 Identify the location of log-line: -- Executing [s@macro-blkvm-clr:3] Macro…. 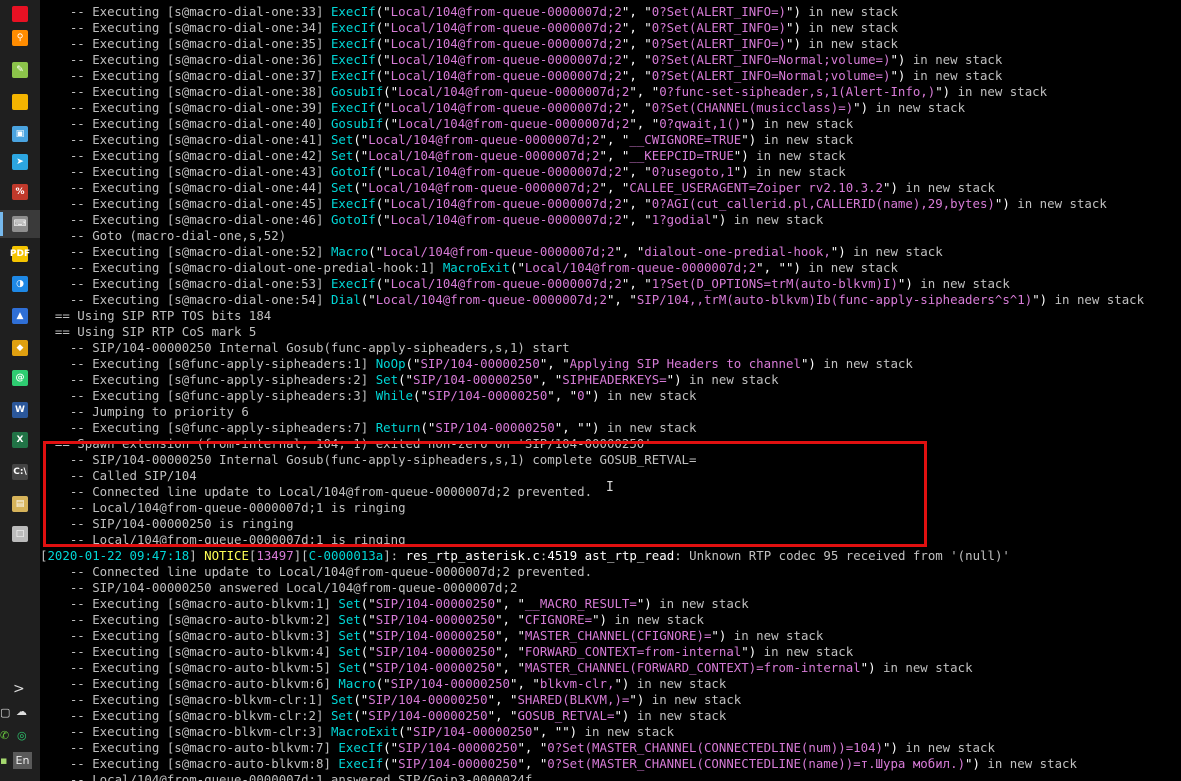
(357, 732).